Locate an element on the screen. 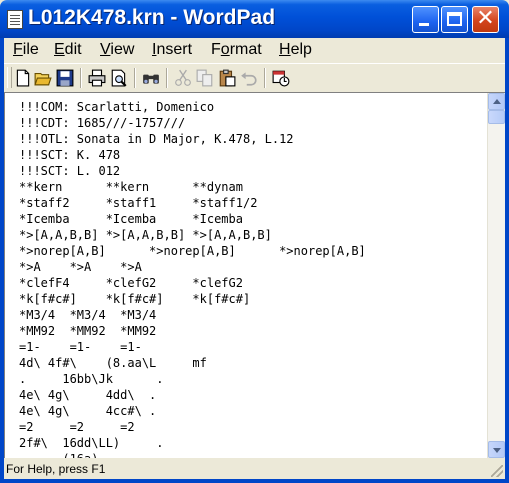  save-icon is located at coordinates (65, 78).